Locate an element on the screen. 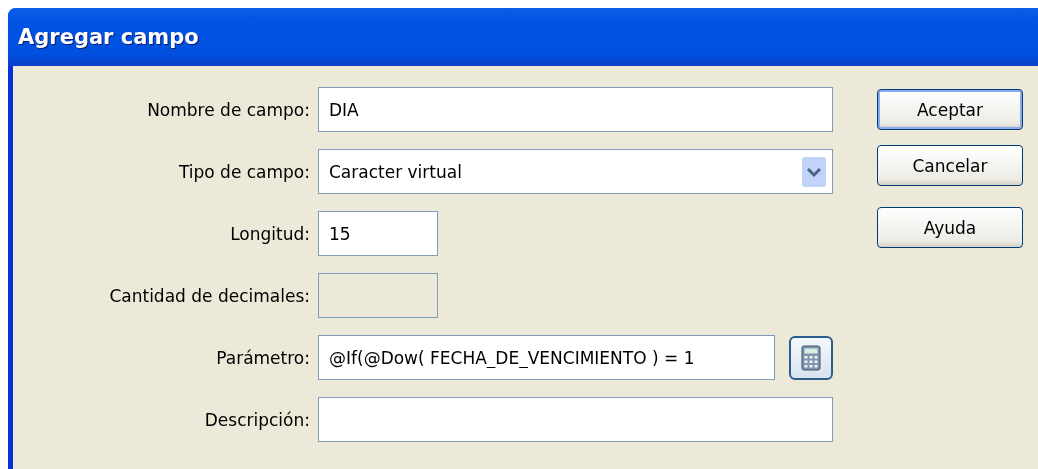 The width and height of the screenshot is (1038, 469). window-title: Agregar campo is located at coordinates (108, 37).